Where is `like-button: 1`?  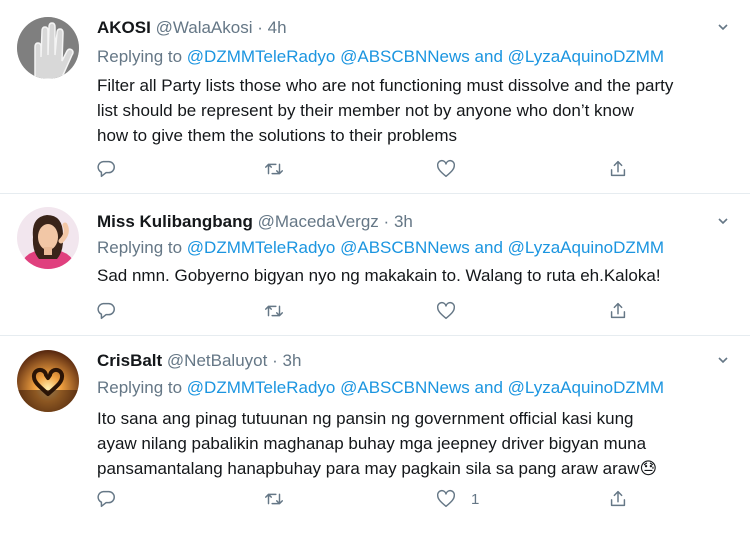 like-button: 1 is located at coordinates (457, 499).